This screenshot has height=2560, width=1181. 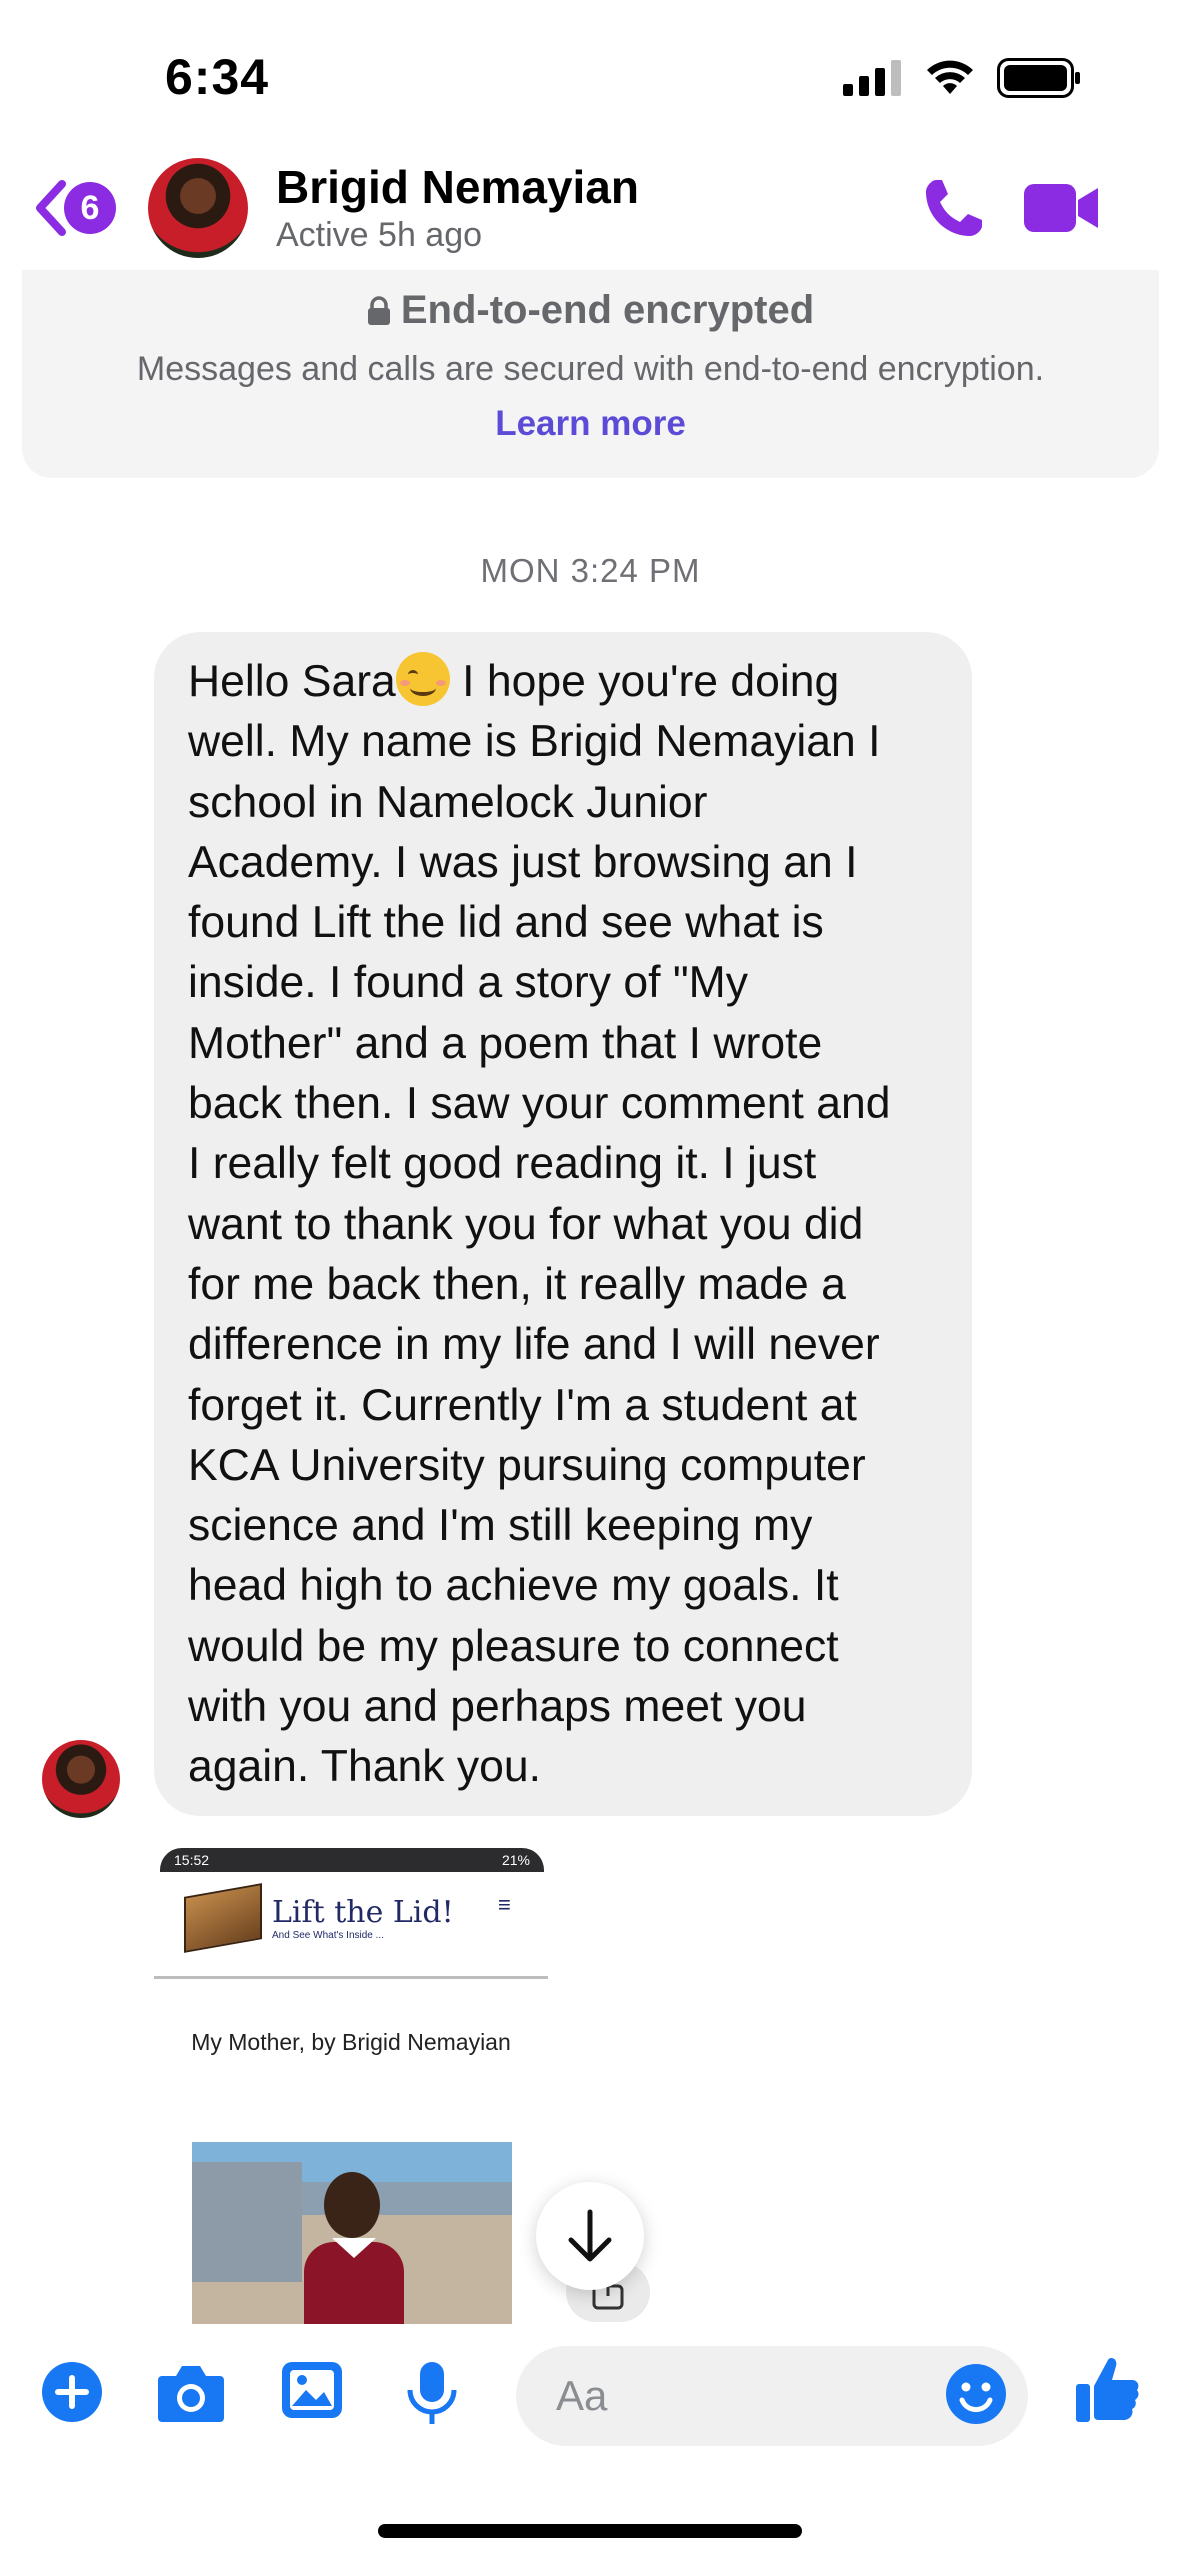 I want to click on more-actions-button, so click(x=72, y=2394).